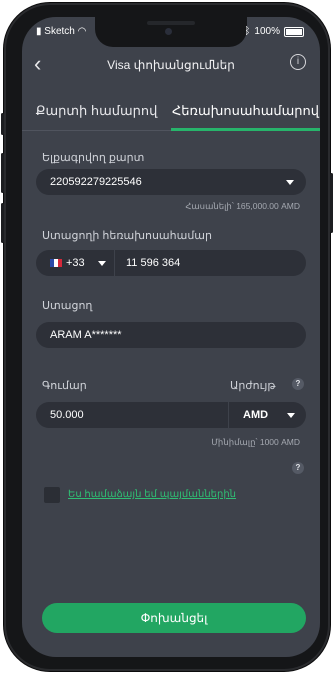 The width and height of the screenshot is (334, 674). Describe the element at coordinates (298, 62) in the screenshot. I see `info-icon: i` at that location.